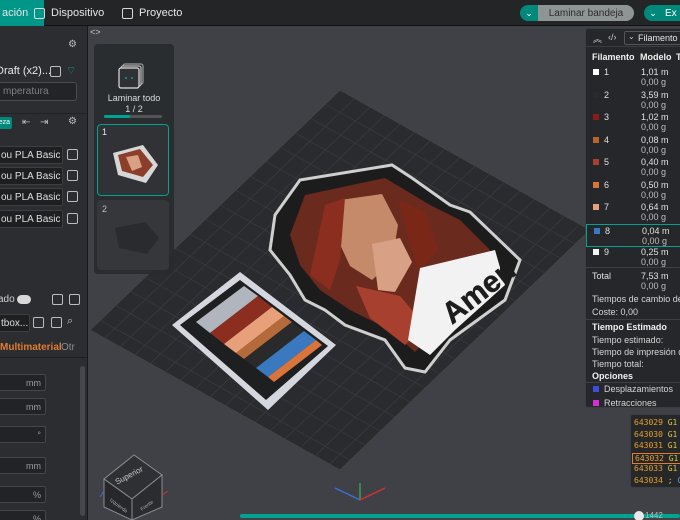 The height and width of the screenshot is (520, 680). I want to click on filament-row: 5 0,40 m 0,00 g, so click(633, 167).